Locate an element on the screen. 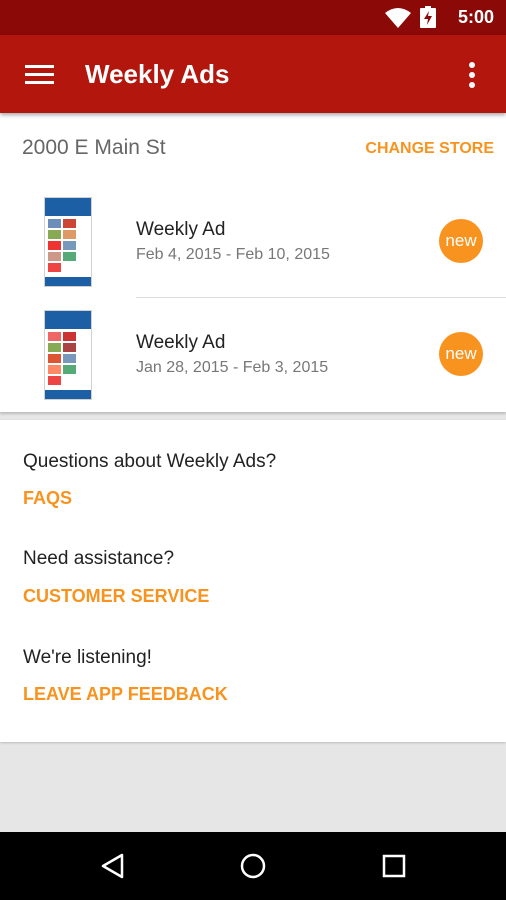 This screenshot has width=506, height=900. back-icon is located at coordinates (113, 866).